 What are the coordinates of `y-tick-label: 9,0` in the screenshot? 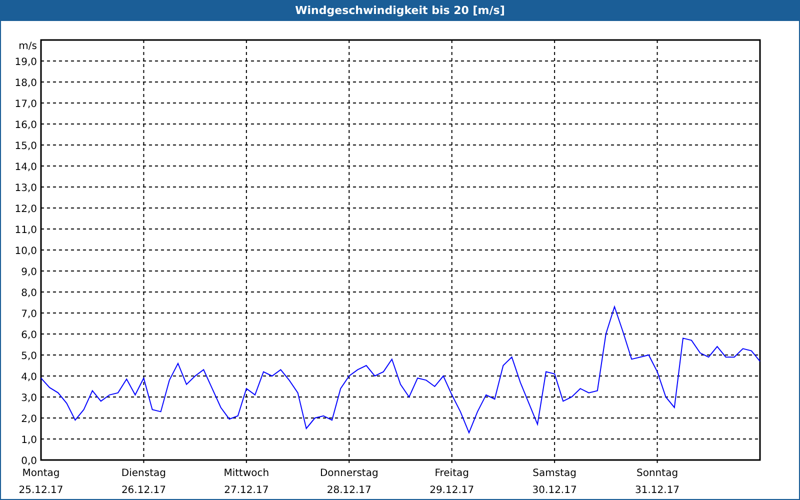 It's located at (29, 272).